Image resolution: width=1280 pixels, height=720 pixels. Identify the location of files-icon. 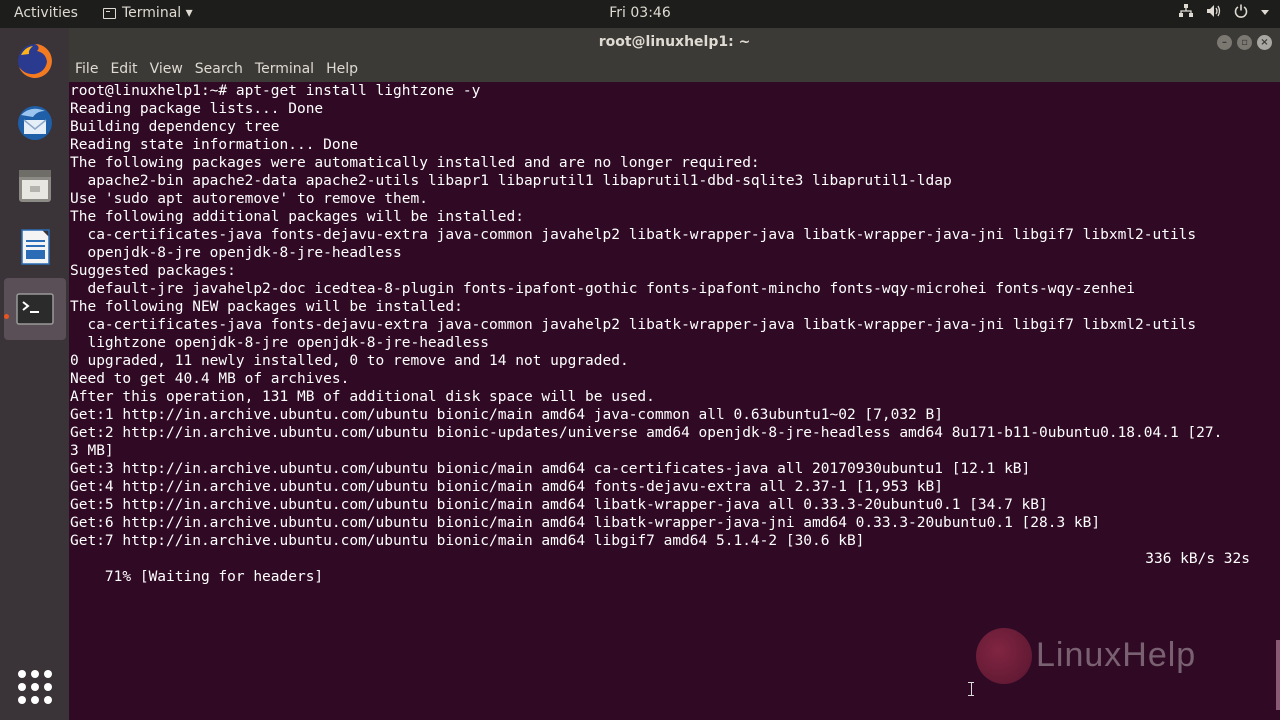
(35, 186).